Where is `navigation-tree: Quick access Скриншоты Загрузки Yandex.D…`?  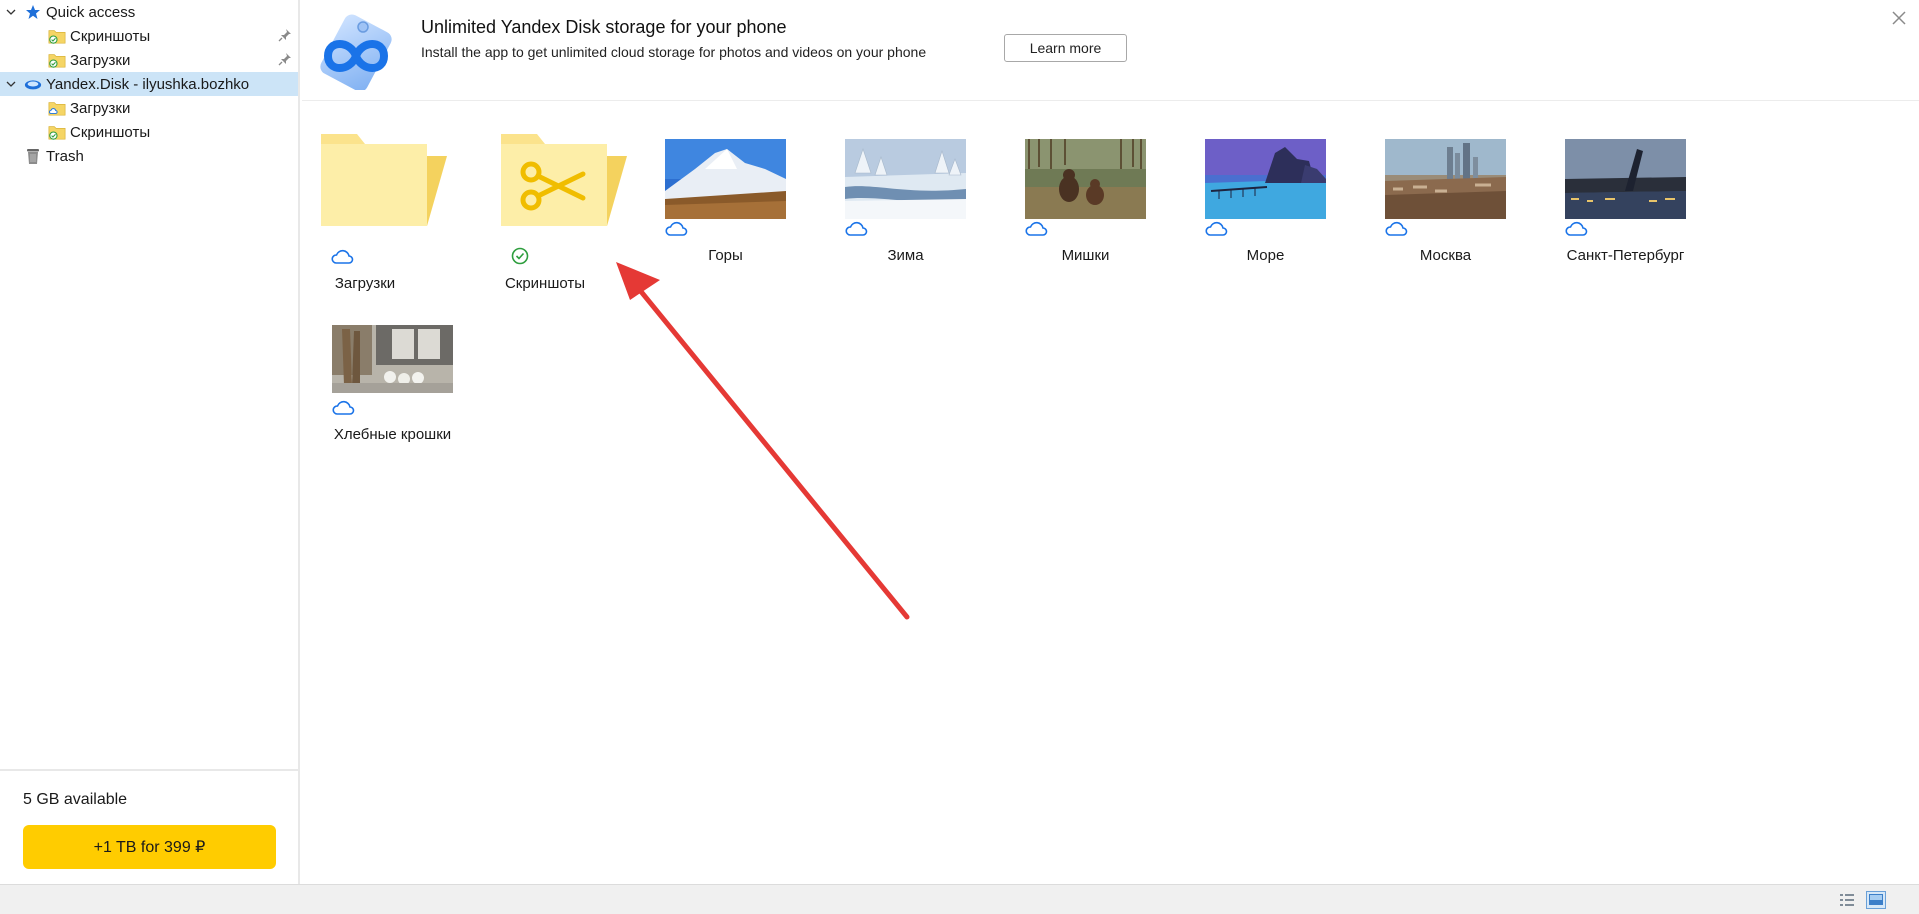 navigation-tree: Quick access Скриншоты Загрузки Yandex.D… is located at coordinates (149, 84).